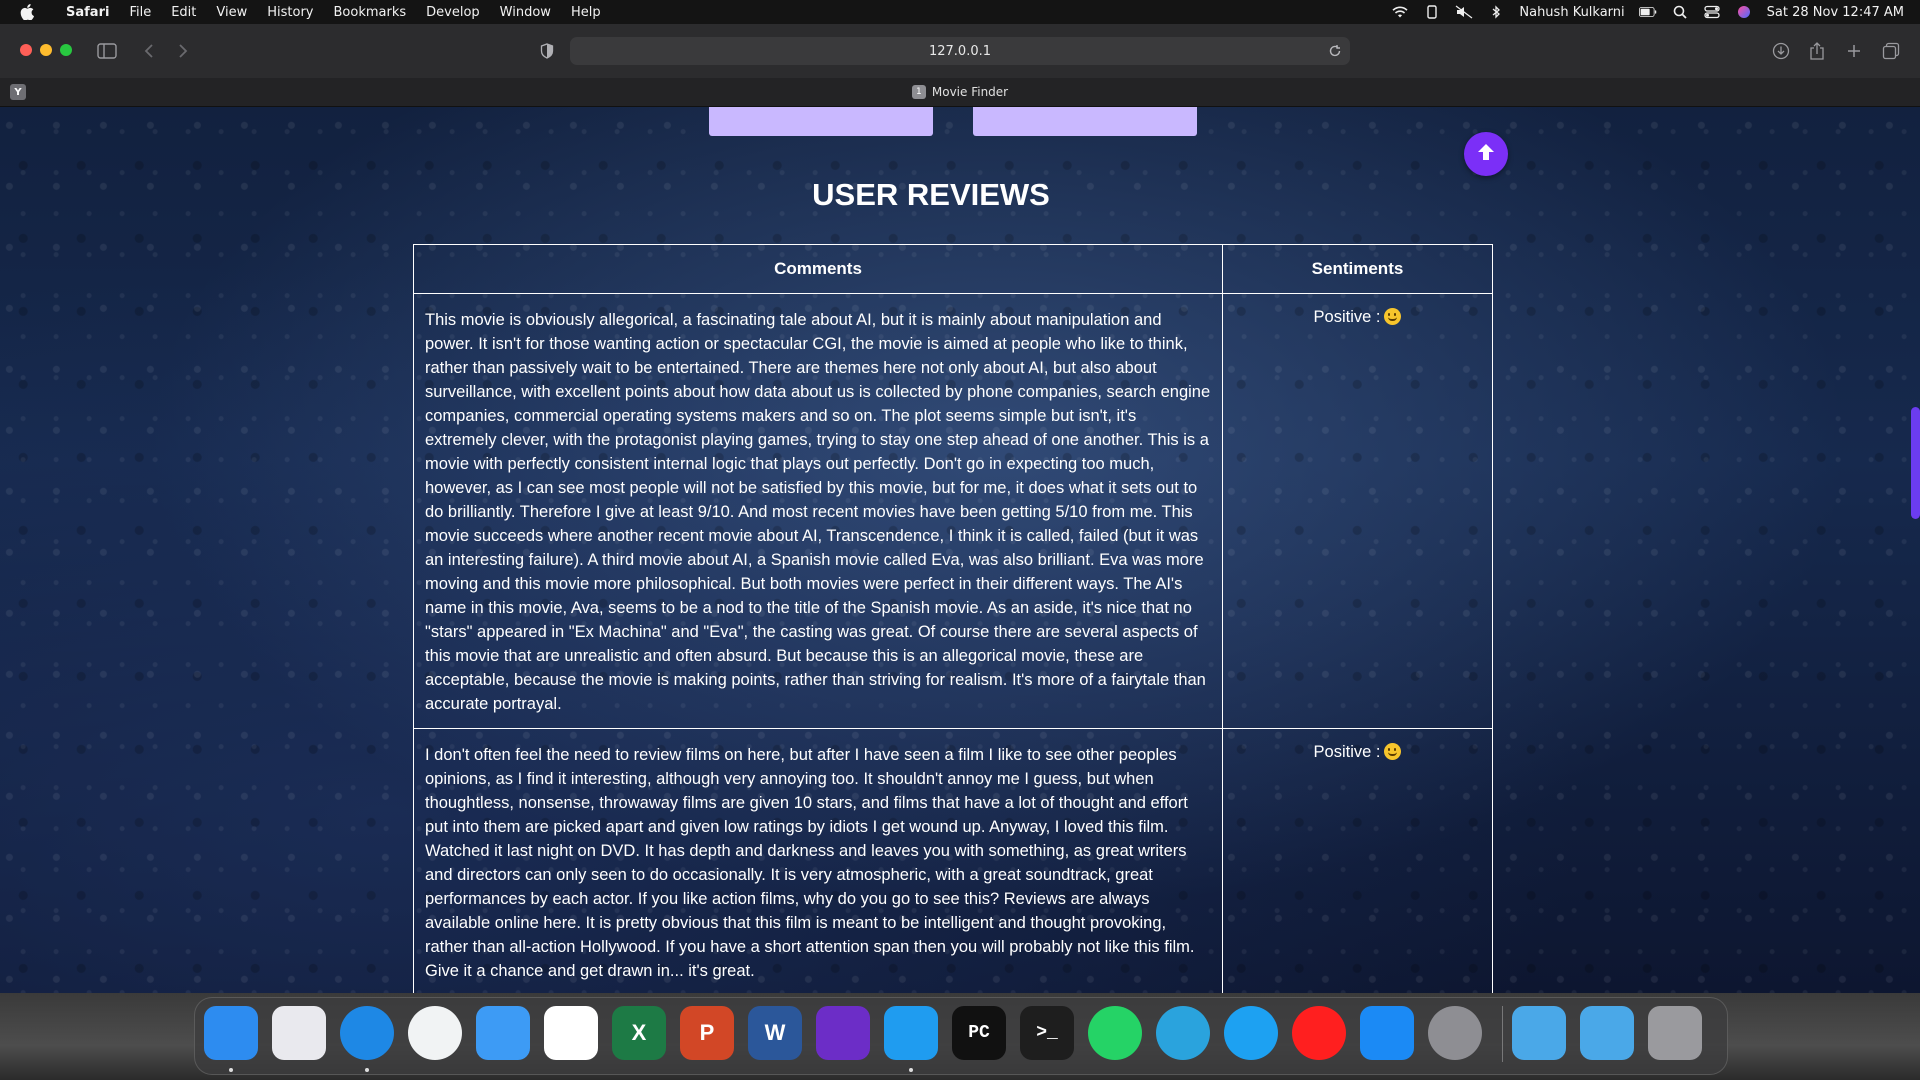  What do you see at coordinates (1835, 12) in the screenshot?
I see `clock: Sat 28 Nov 12:47 AM` at bounding box center [1835, 12].